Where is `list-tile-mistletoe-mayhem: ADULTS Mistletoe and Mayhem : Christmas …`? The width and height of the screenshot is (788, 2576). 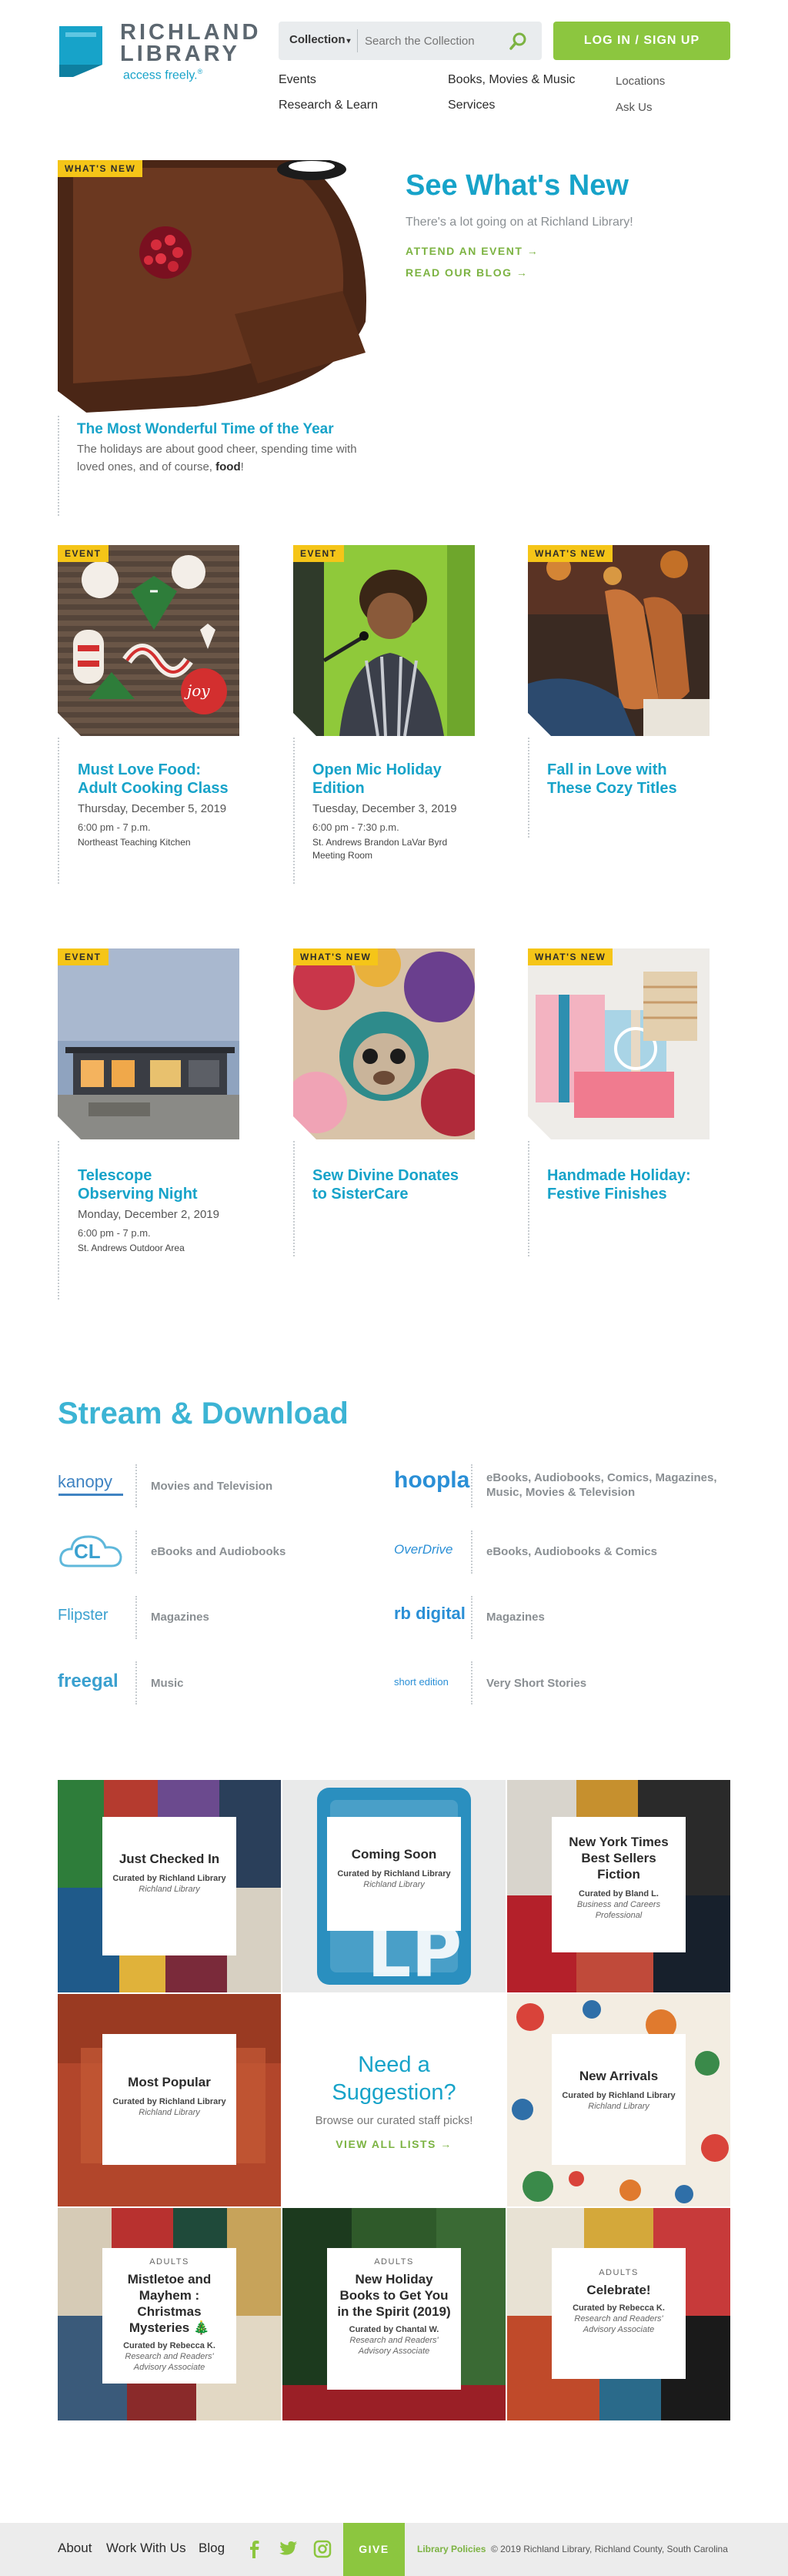 list-tile-mistletoe-mayhem: ADULTS Mistletoe and Mayhem : Christmas … is located at coordinates (169, 2314).